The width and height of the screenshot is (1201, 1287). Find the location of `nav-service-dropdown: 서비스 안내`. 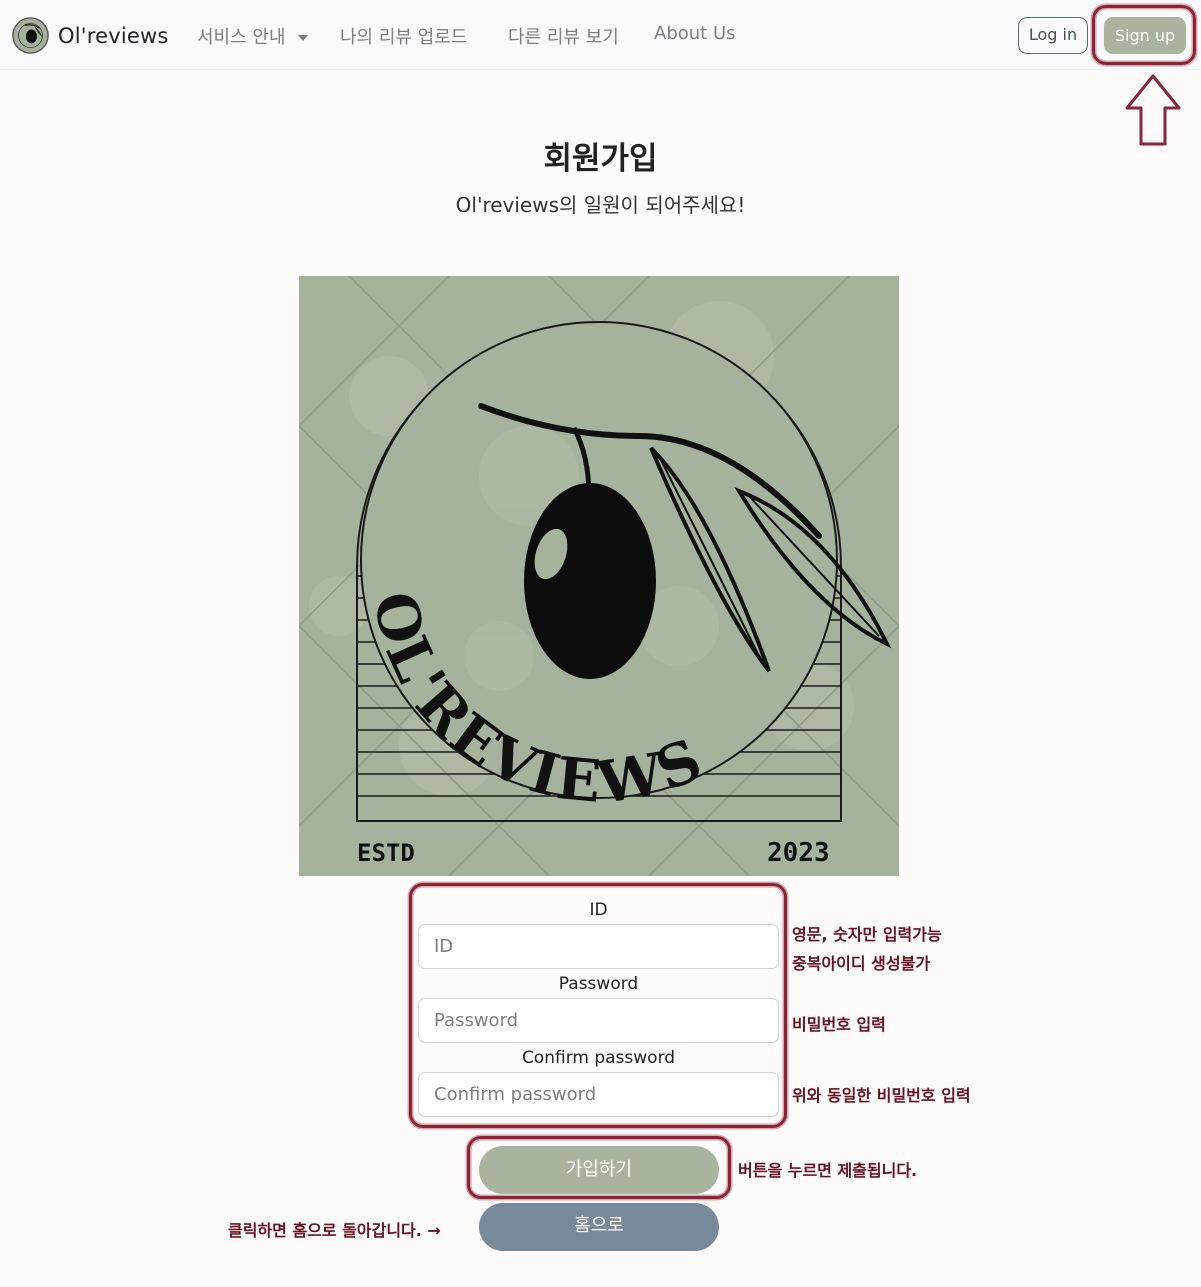

nav-service-dropdown: 서비스 안내 is located at coordinates (252, 36).